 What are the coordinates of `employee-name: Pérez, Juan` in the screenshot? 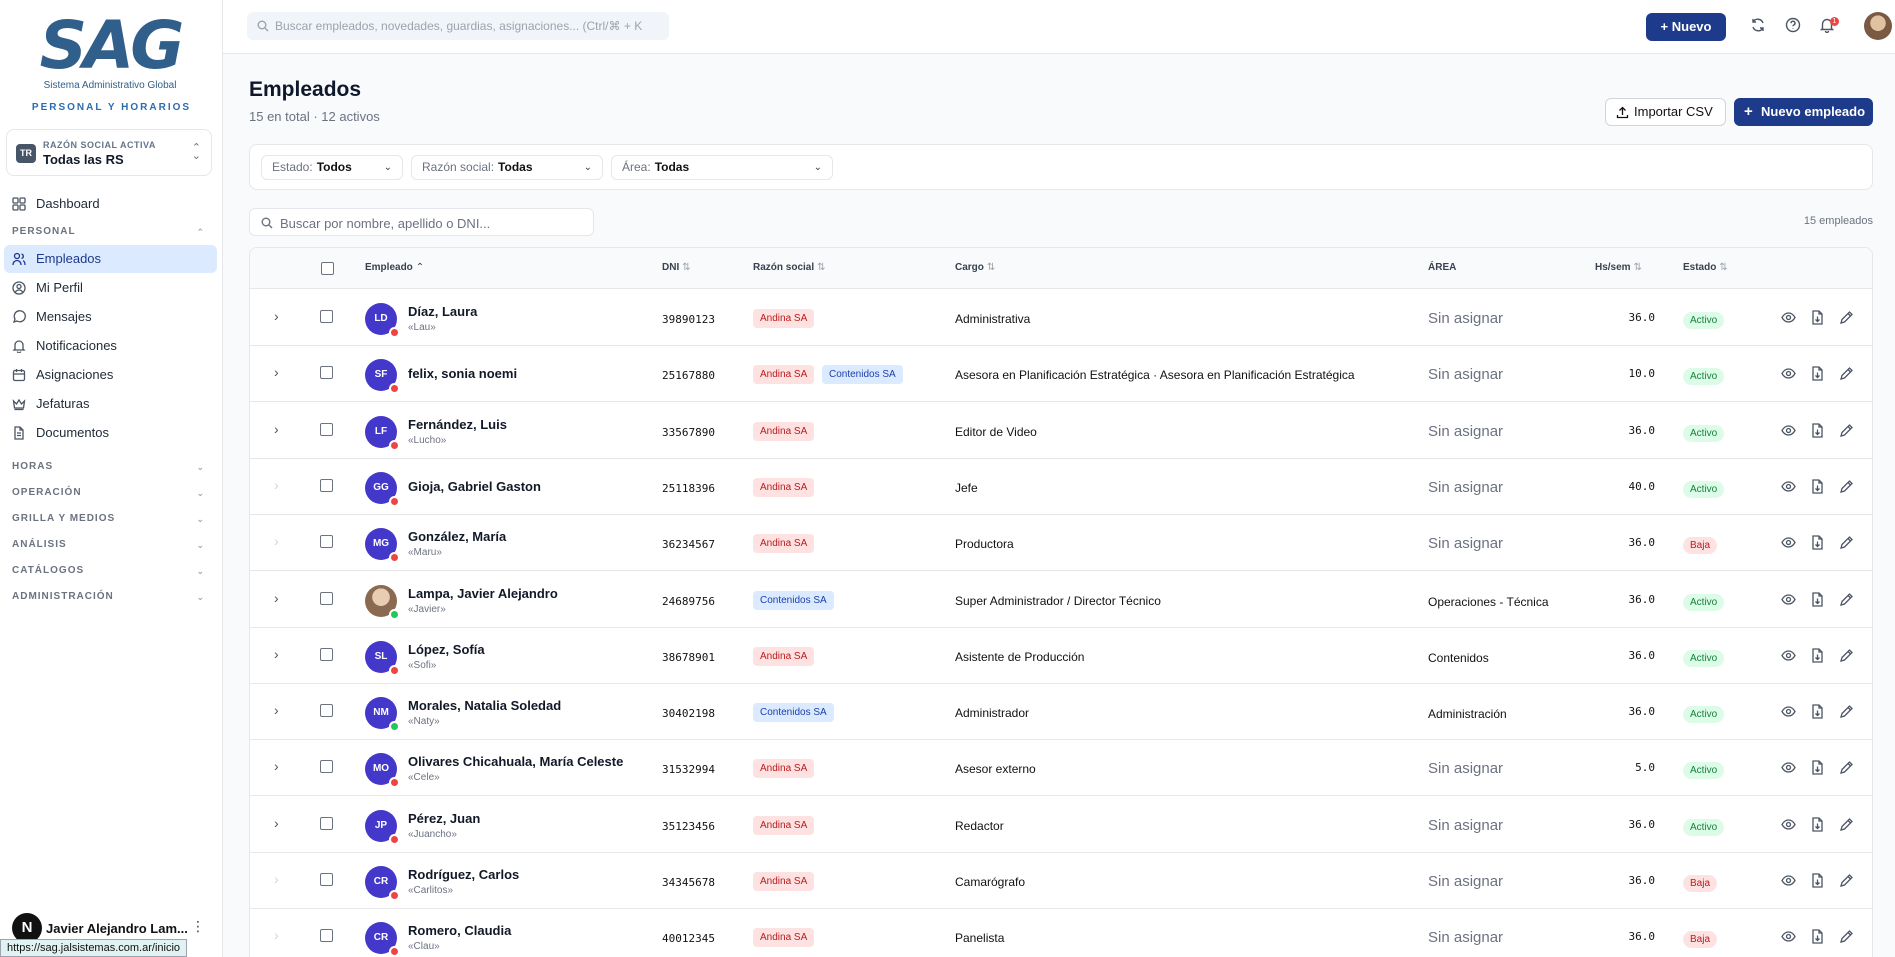 It's located at (444, 818).